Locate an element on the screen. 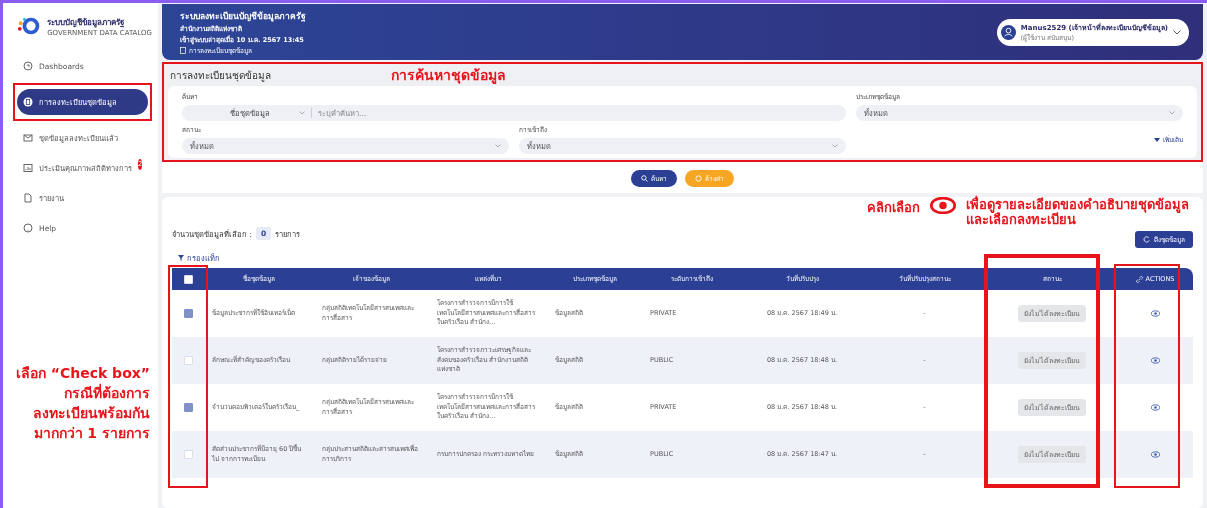 This screenshot has height=508, width=1207. panel-title: การลงทะเบียนชุดข้อมูล is located at coordinates (220, 75).